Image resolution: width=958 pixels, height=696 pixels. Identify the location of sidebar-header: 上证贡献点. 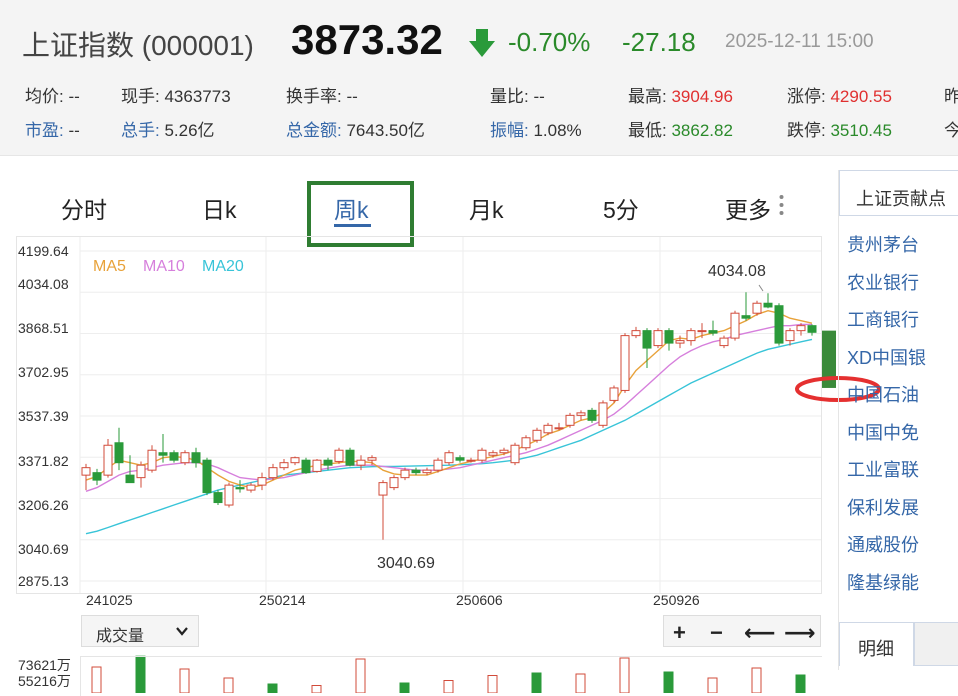
(898, 193).